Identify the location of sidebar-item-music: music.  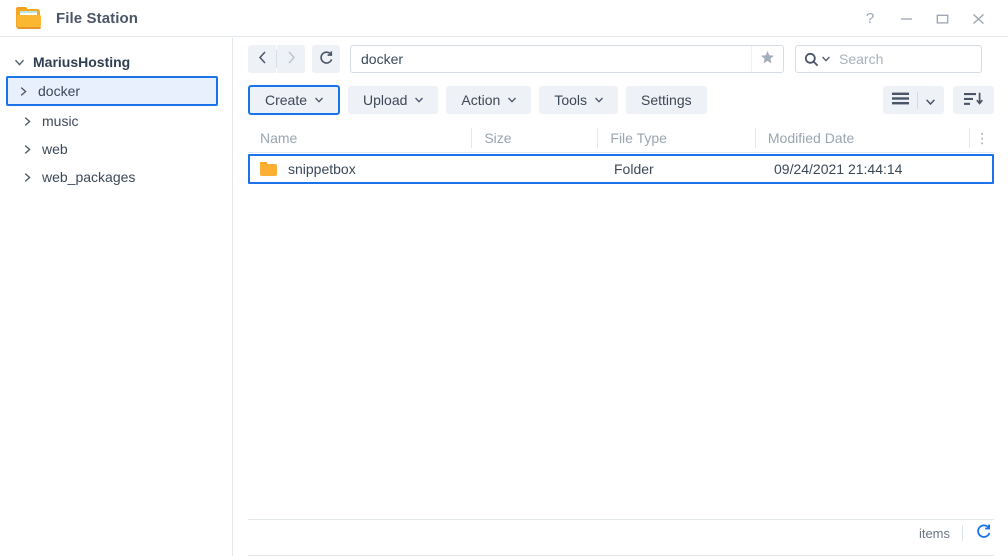
(114, 121).